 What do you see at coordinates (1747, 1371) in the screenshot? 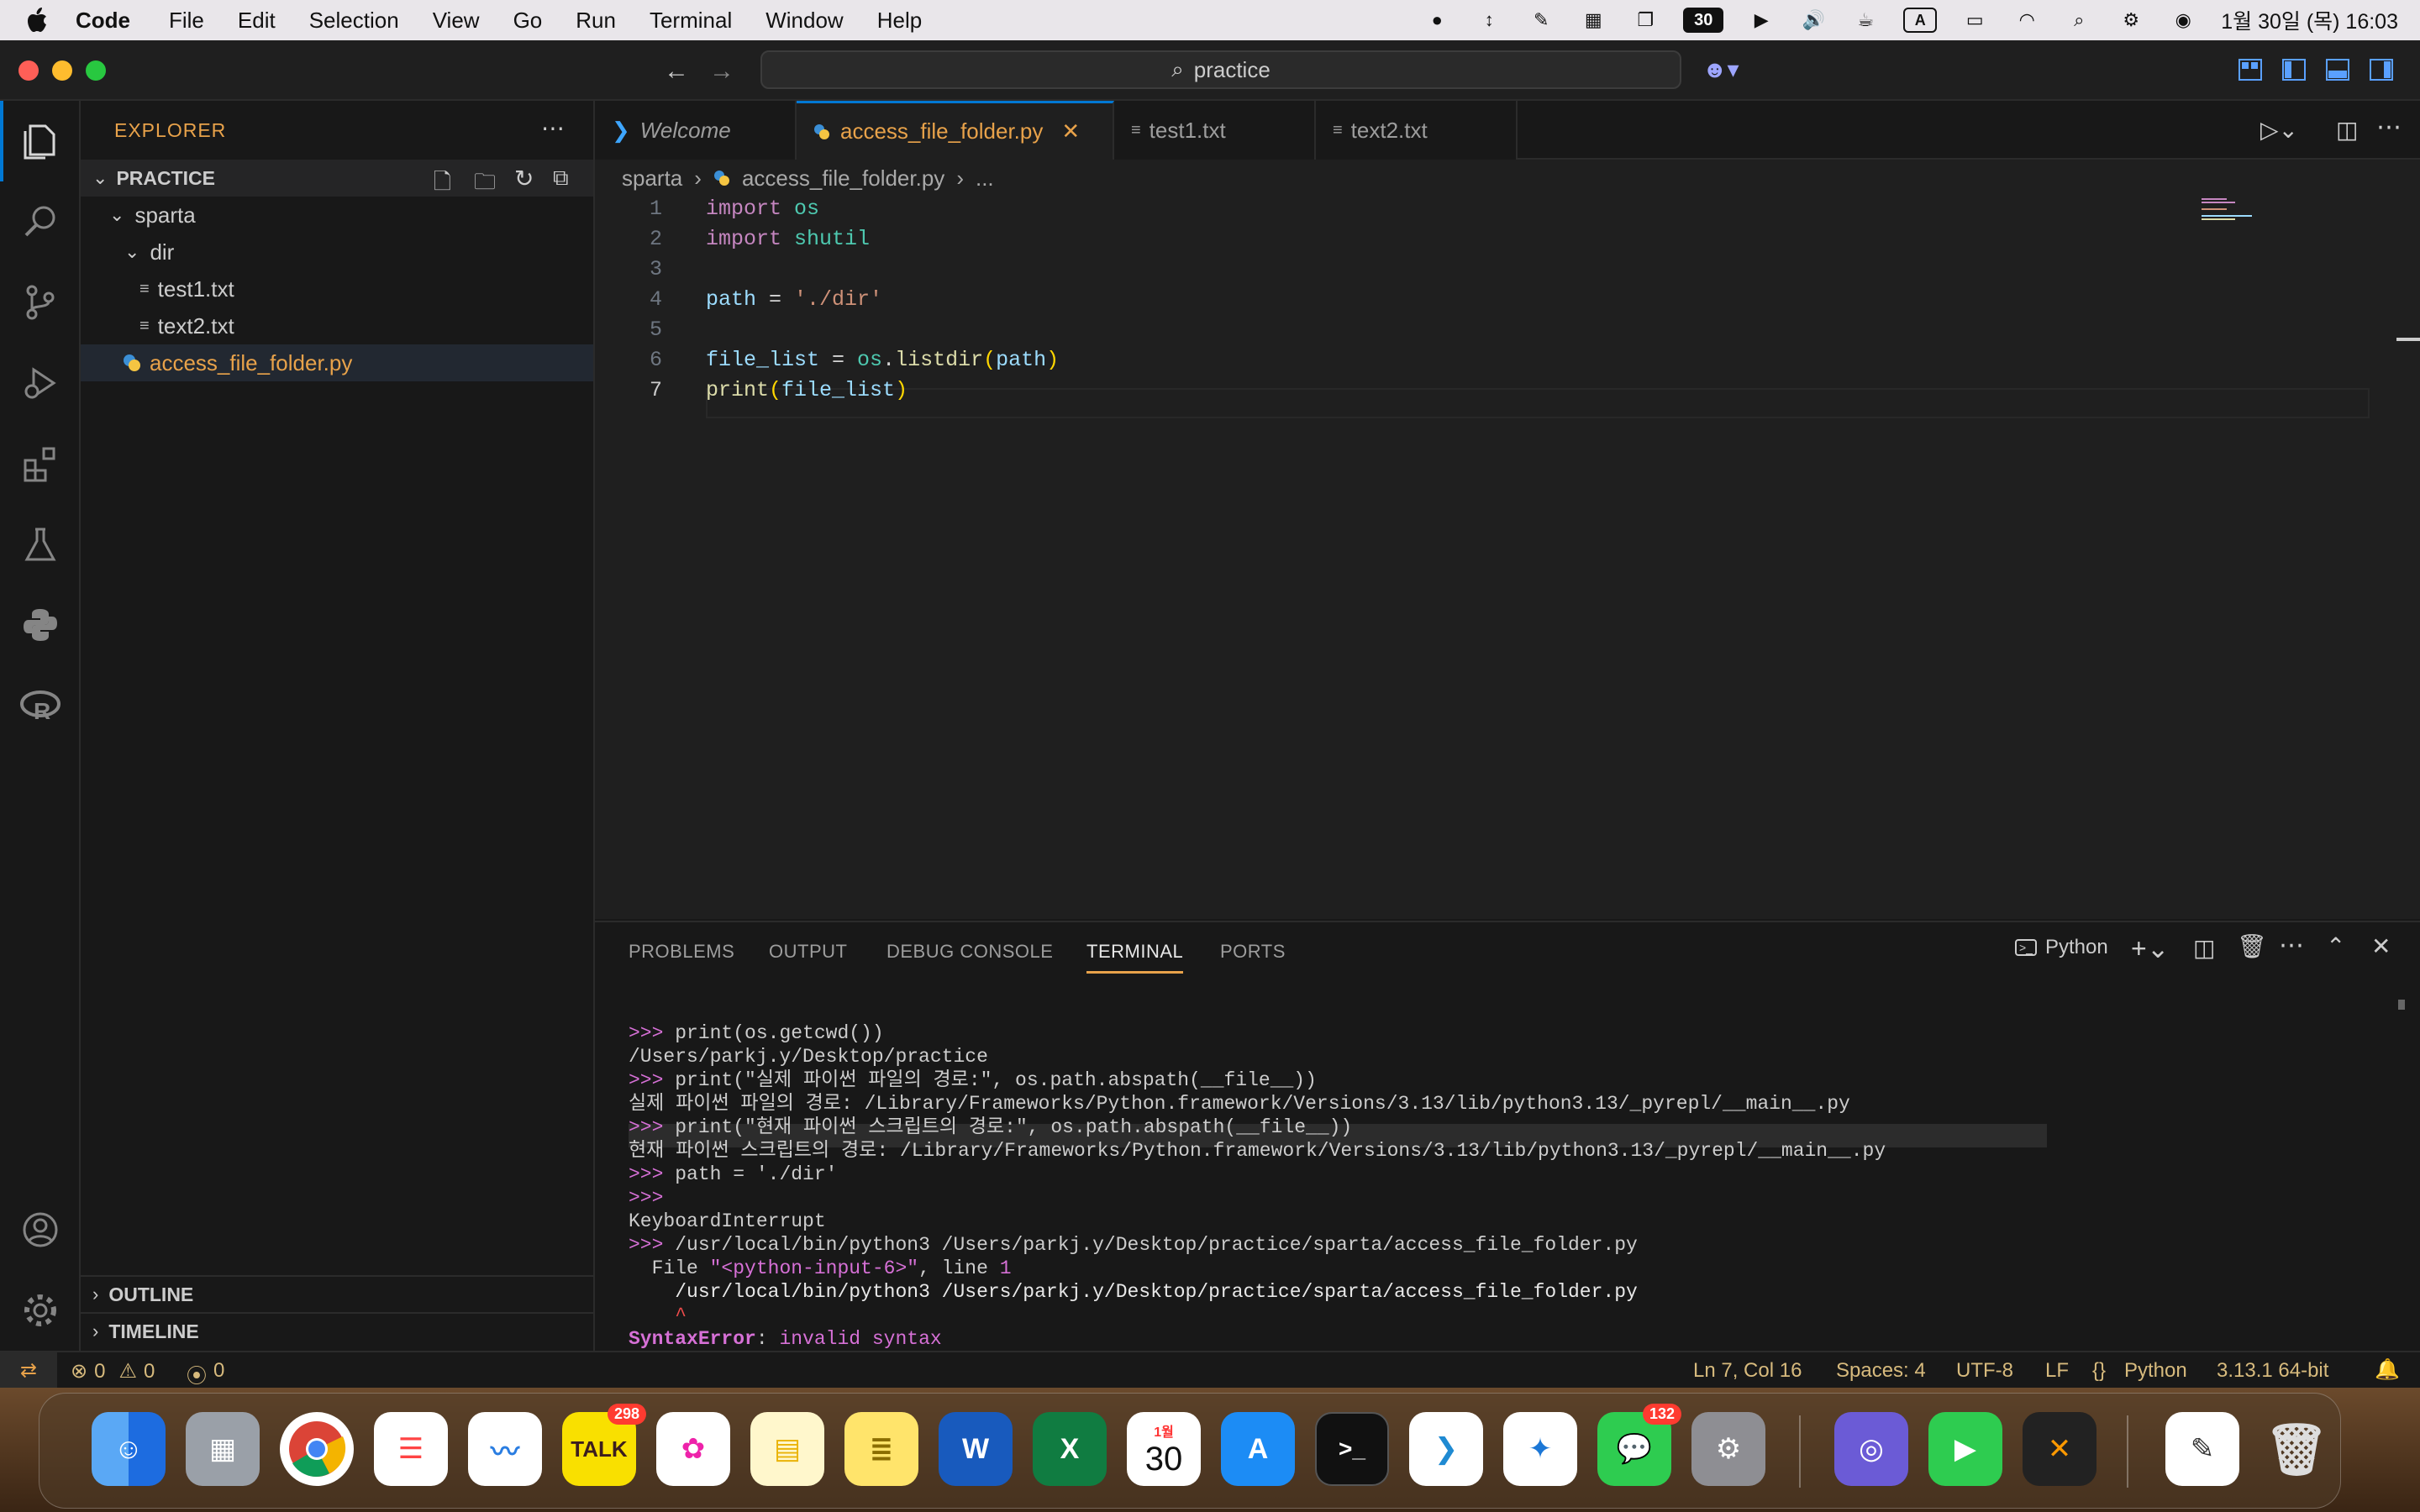
I see `cursor-position: Ln 7, Col 16` at bounding box center [1747, 1371].